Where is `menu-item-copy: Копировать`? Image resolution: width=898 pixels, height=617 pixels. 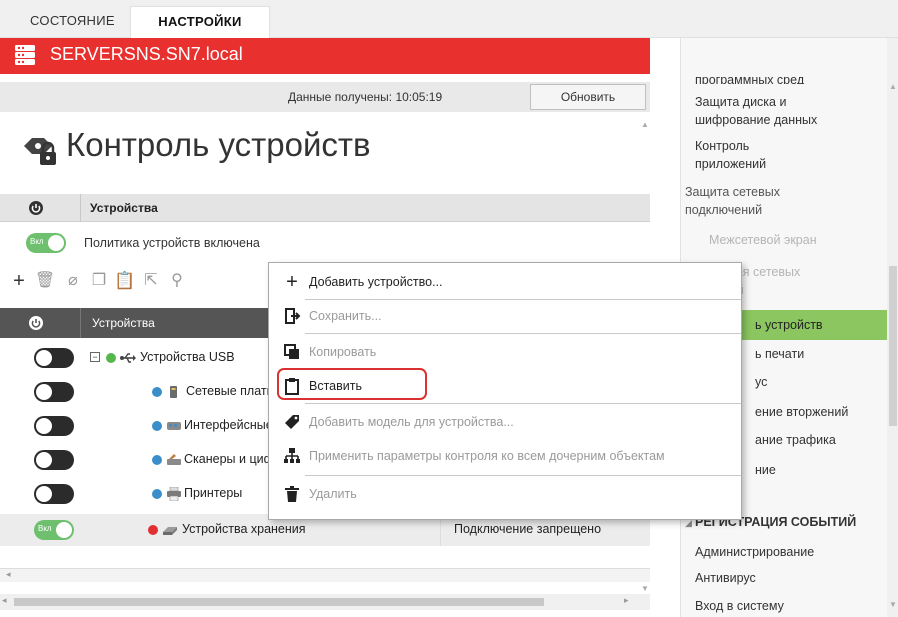 menu-item-copy: Копировать is located at coordinates (506, 352).